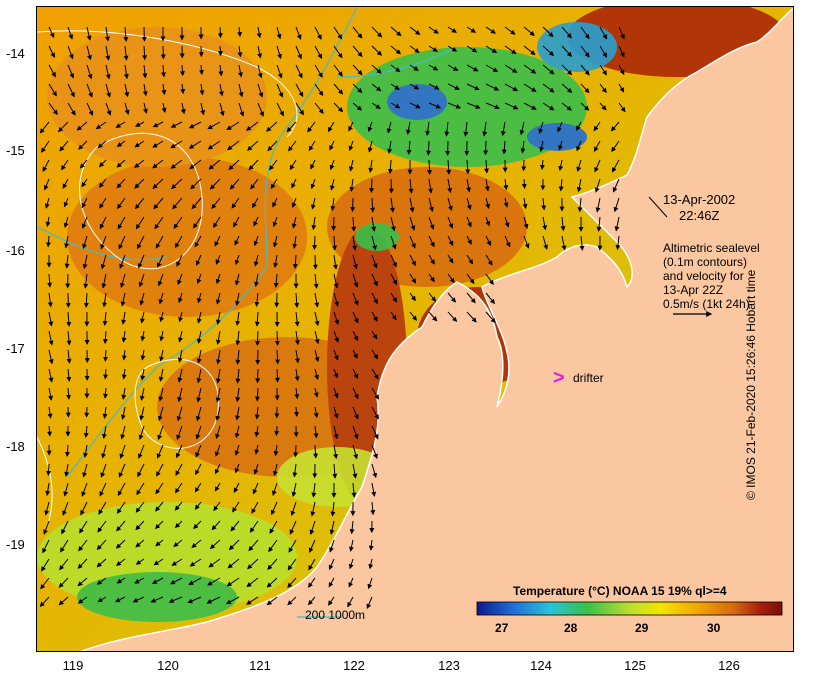 The image size is (820, 680). Describe the element at coordinates (15, 250) in the screenshot. I see `y-tick-label: -16` at that location.